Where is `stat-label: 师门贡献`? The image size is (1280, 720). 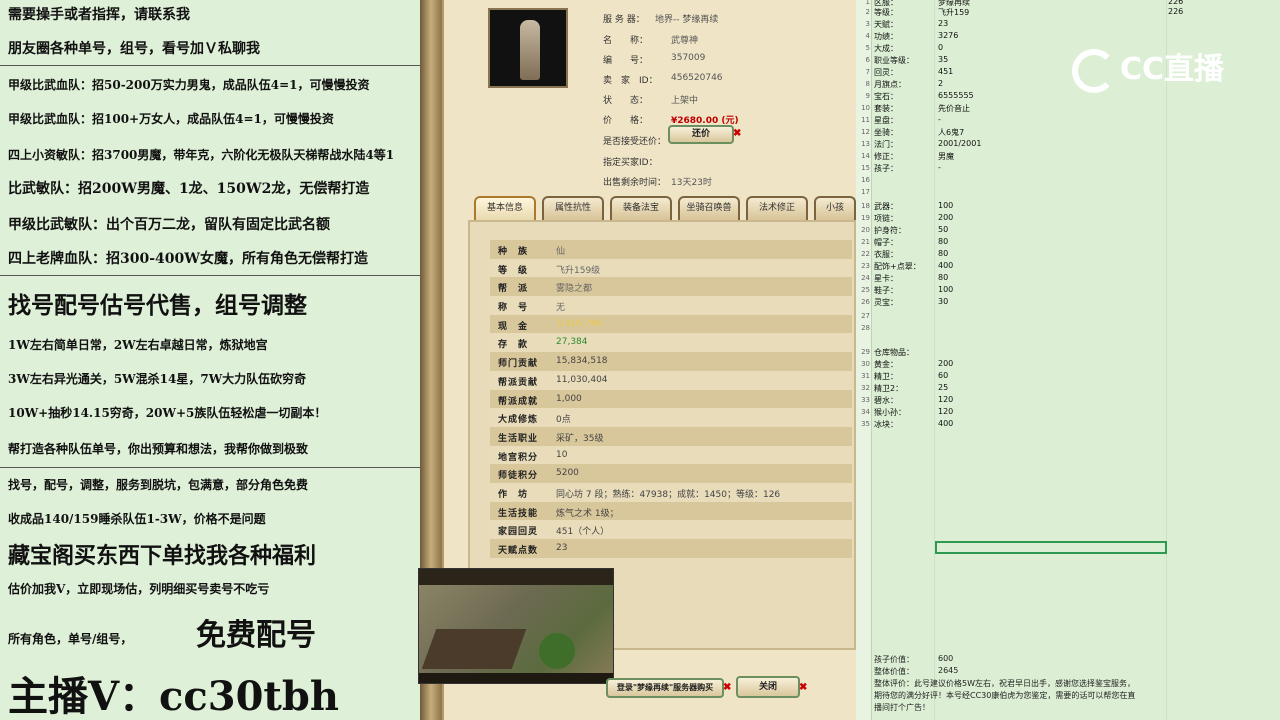 stat-label: 师门贡献 is located at coordinates (518, 364).